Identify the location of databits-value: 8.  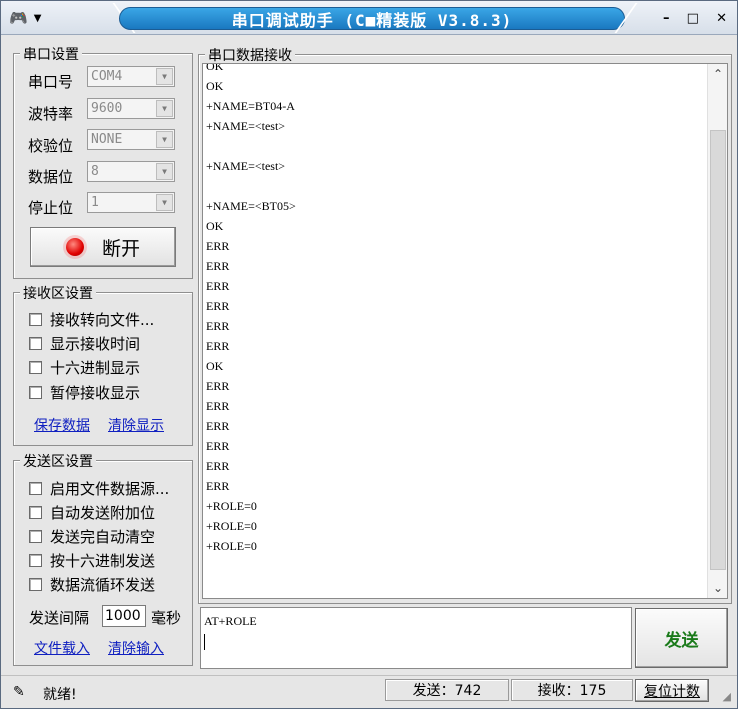
(95, 171).